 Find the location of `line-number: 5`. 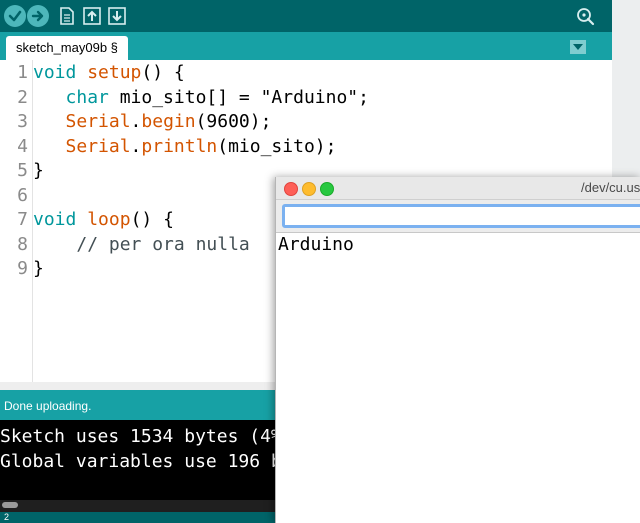

line-number: 5 is located at coordinates (22, 170).